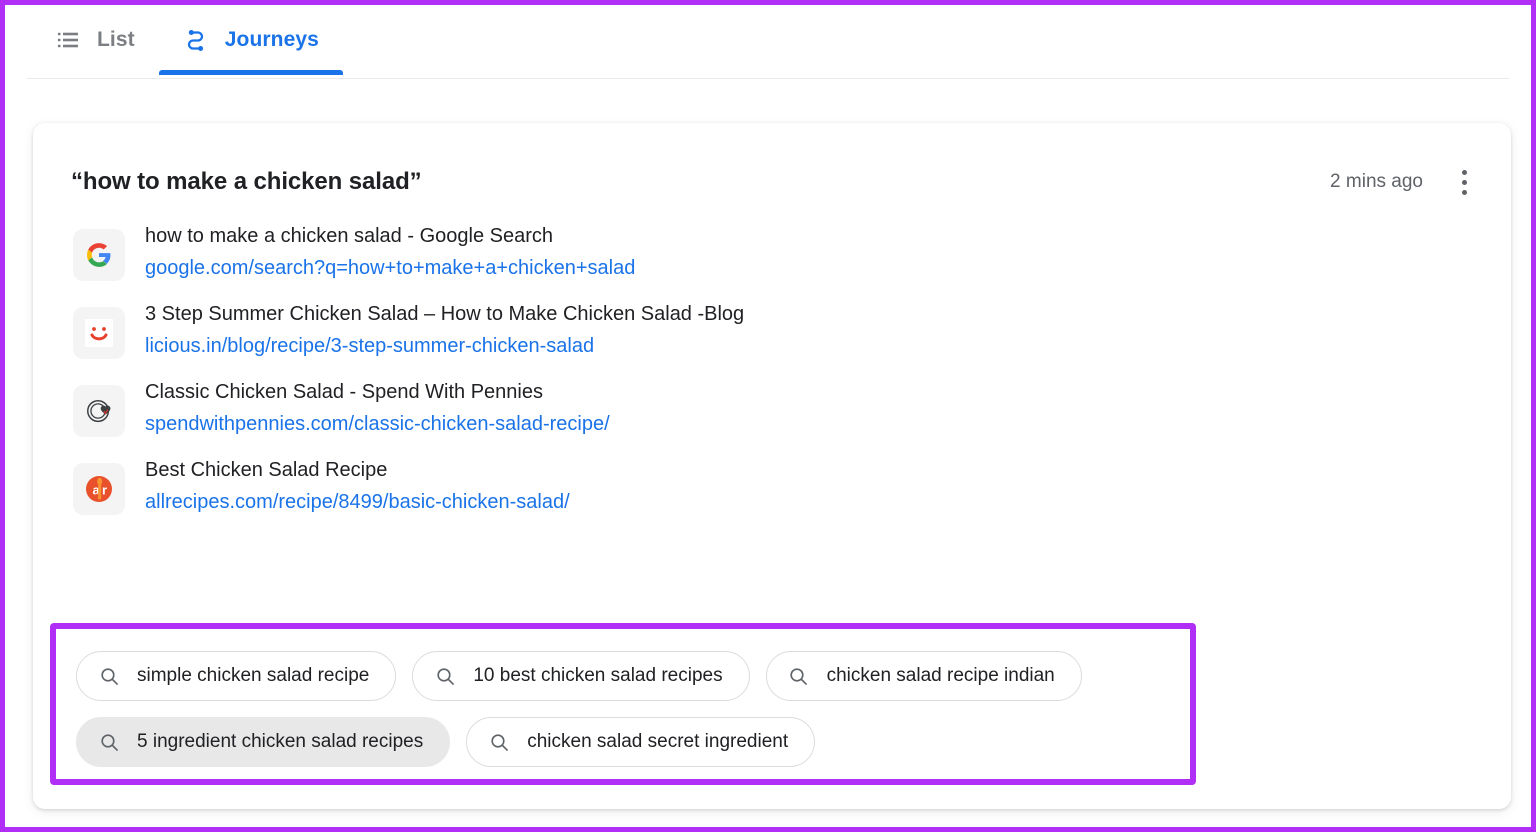  What do you see at coordinates (99, 489) in the screenshot?
I see `allrecipes-icon: a r` at bounding box center [99, 489].